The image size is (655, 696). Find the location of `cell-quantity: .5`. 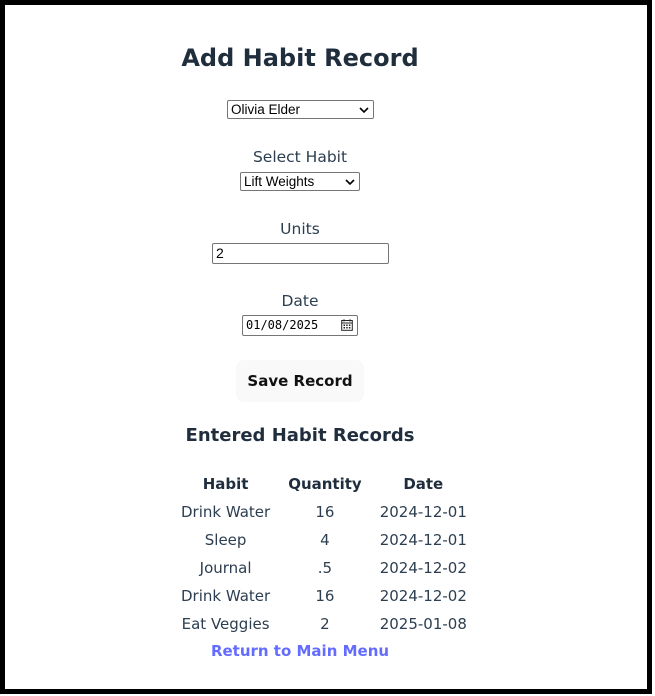

cell-quantity: .5 is located at coordinates (325, 568).